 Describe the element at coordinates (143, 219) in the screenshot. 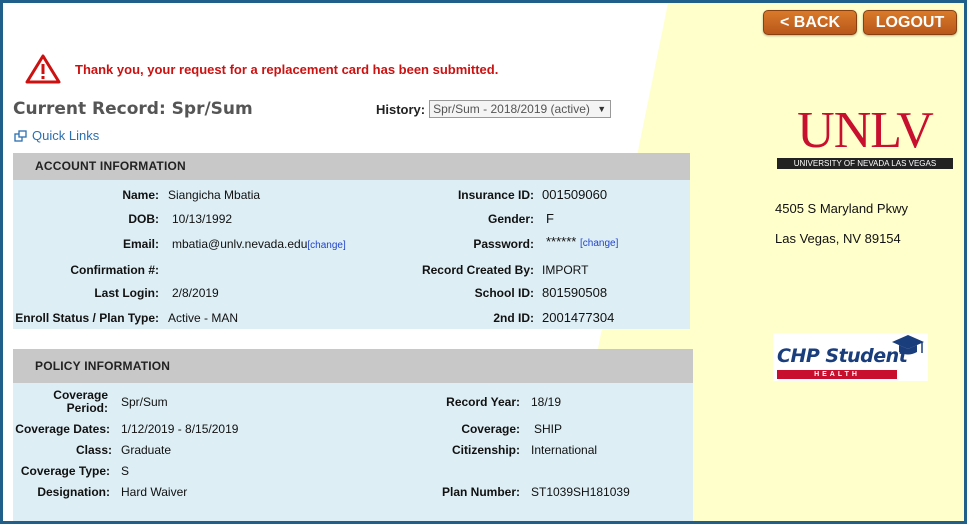

I see `dob-label: DOB:` at that location.